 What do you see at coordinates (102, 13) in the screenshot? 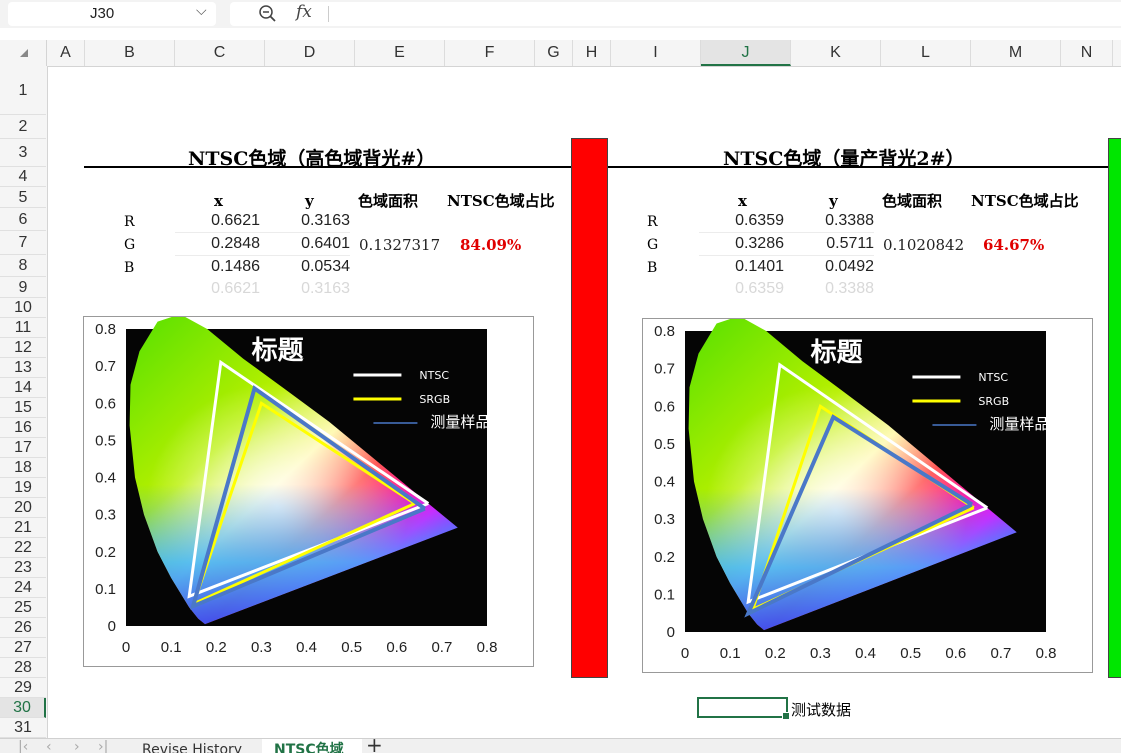
I see `cell-reference: J30` at bounding box center [102, 13].